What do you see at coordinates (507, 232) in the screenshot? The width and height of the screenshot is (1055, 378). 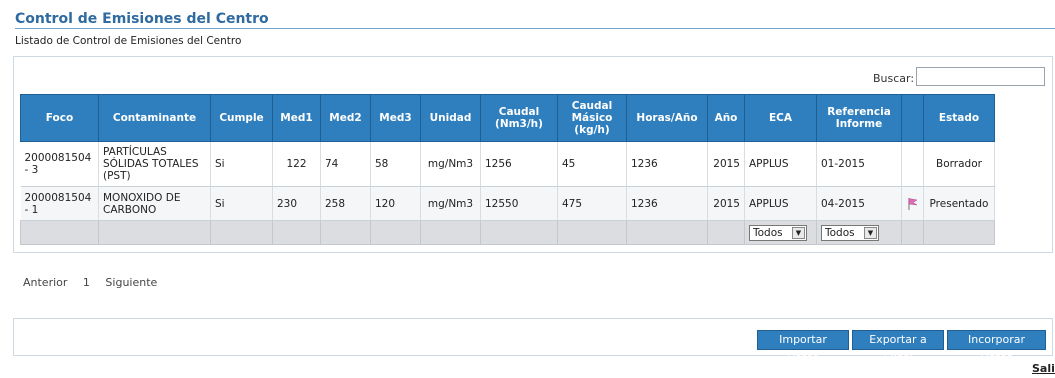 I see `filter-row: Todos ▼ Todos ▼` at bounding box center [507, 232].